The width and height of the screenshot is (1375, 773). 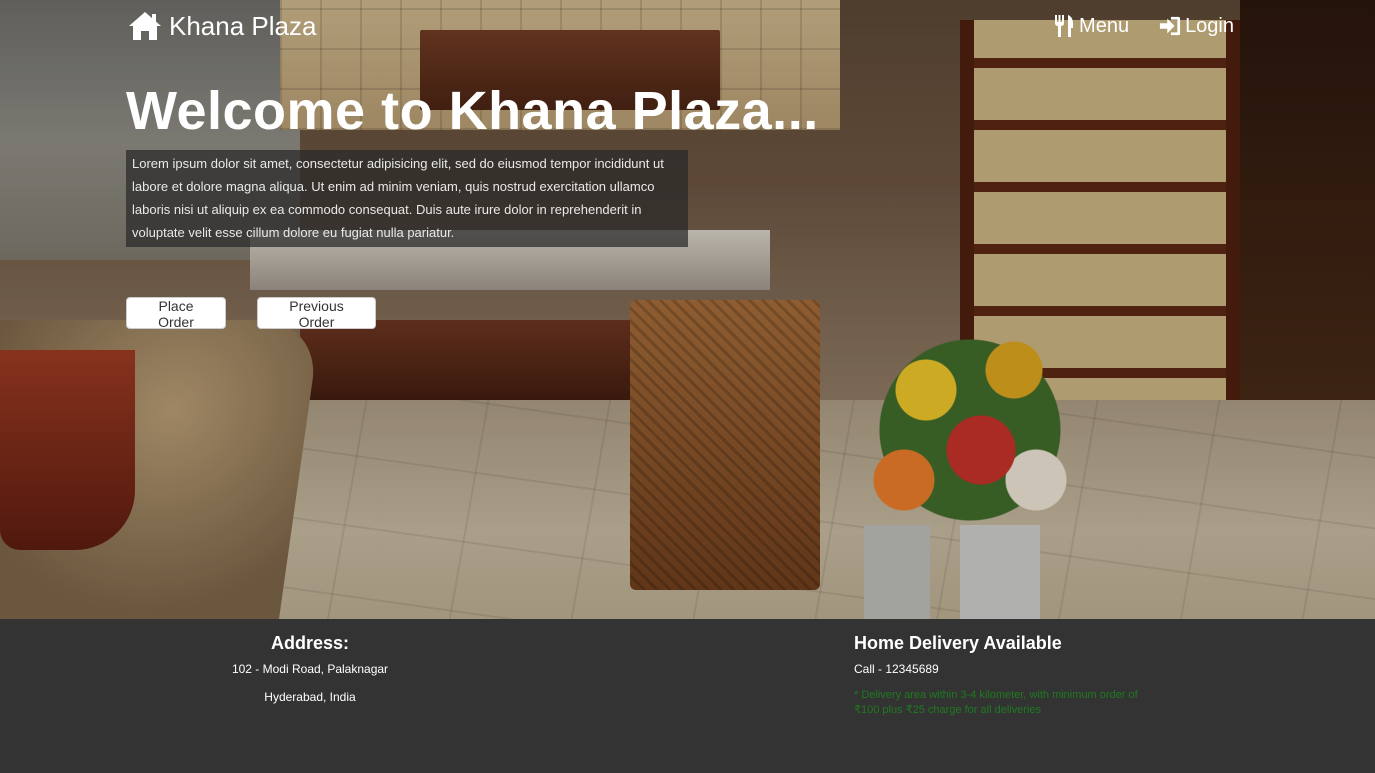 I want to click on nav-menu-link: Menu, so click(x=1091, y=26).